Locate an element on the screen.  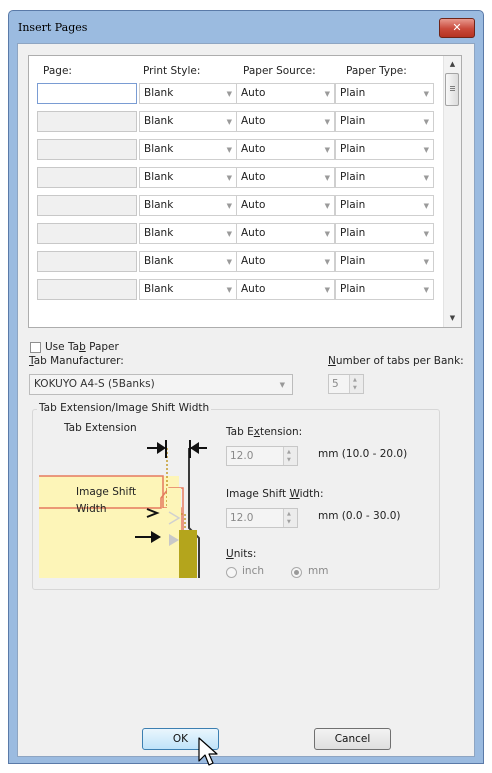
close-icon: ✕ is located at coordinates (457, 27).